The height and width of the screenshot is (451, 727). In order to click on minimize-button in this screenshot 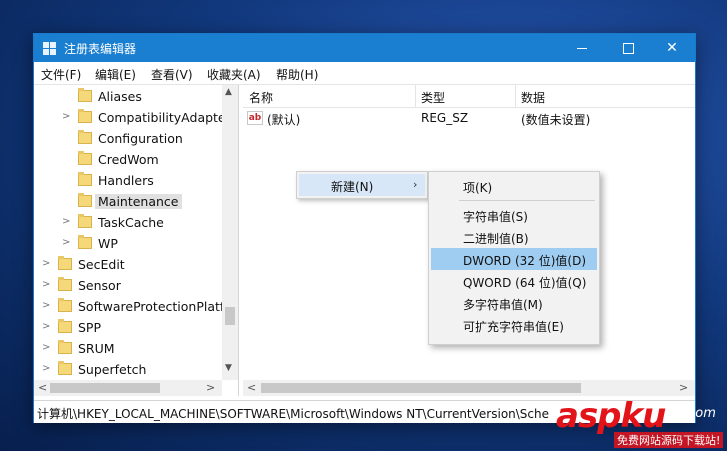, I will do `click(582, 48)`.